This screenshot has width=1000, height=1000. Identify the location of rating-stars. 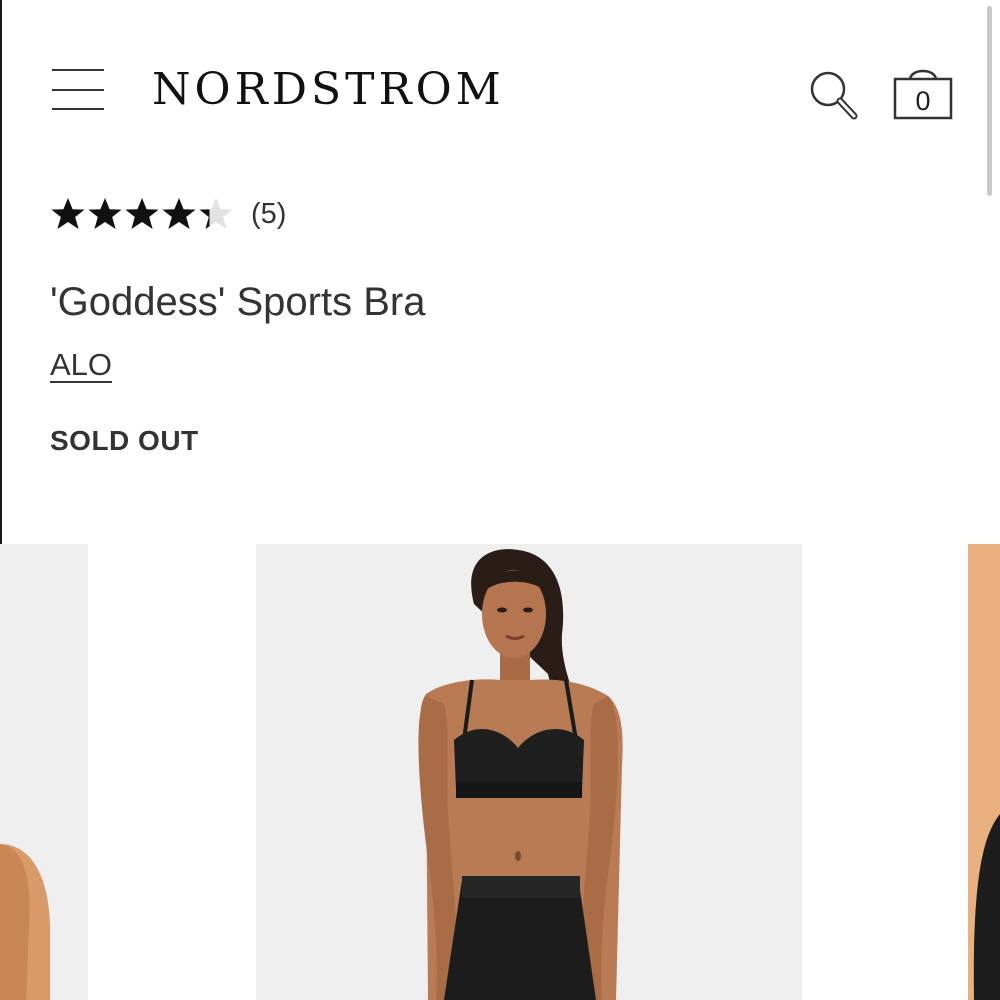
(142, 214).